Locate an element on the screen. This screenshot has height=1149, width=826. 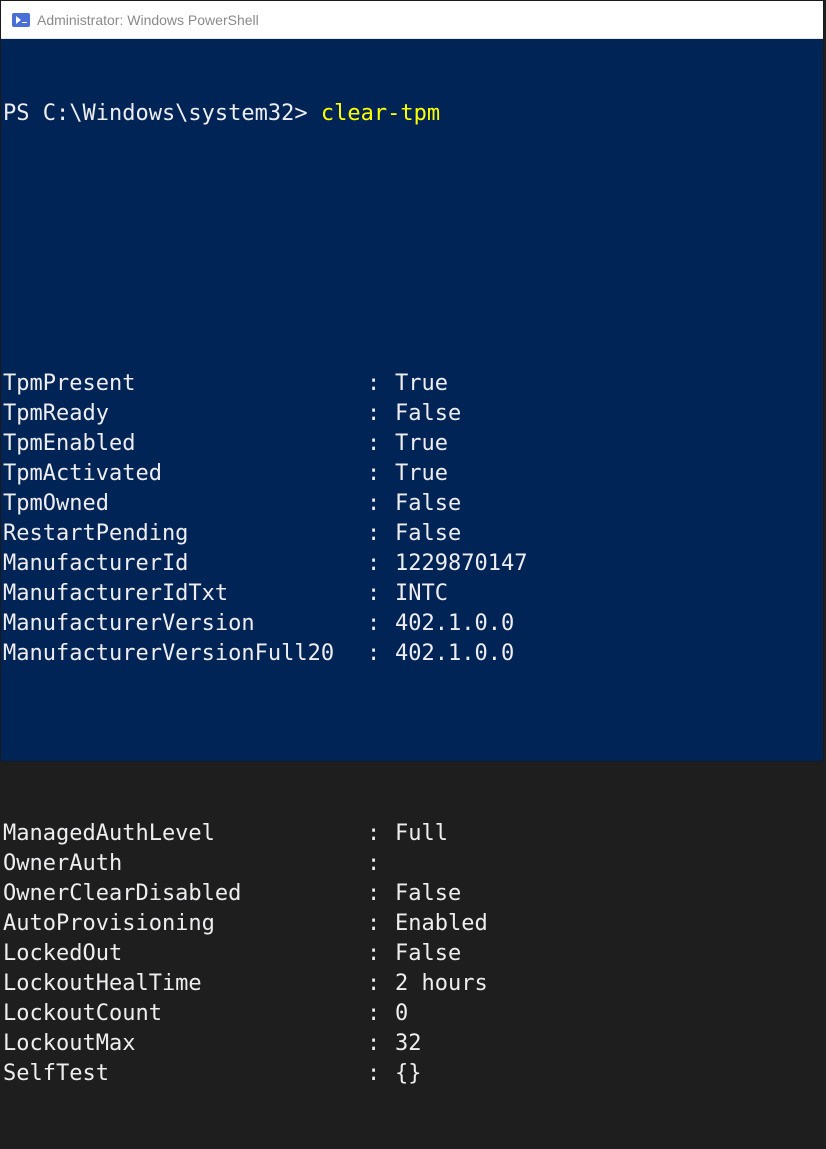
prompt-line: PS C:\Windows\system32> clear-tpm is located at coordinates (413, 114).